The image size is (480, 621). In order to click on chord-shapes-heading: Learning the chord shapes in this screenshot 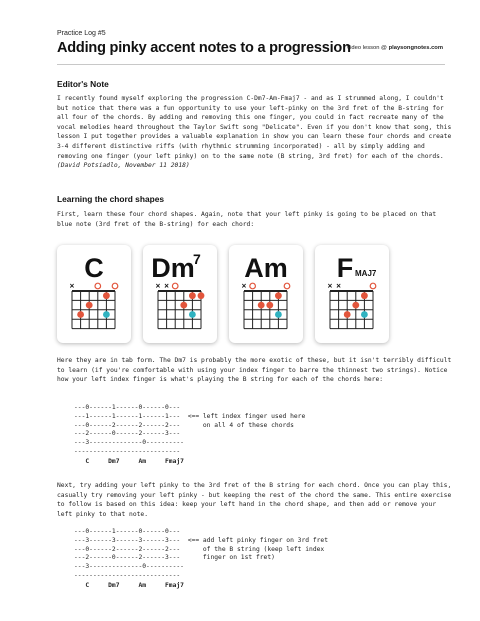, I will do `click(111, 199)`.